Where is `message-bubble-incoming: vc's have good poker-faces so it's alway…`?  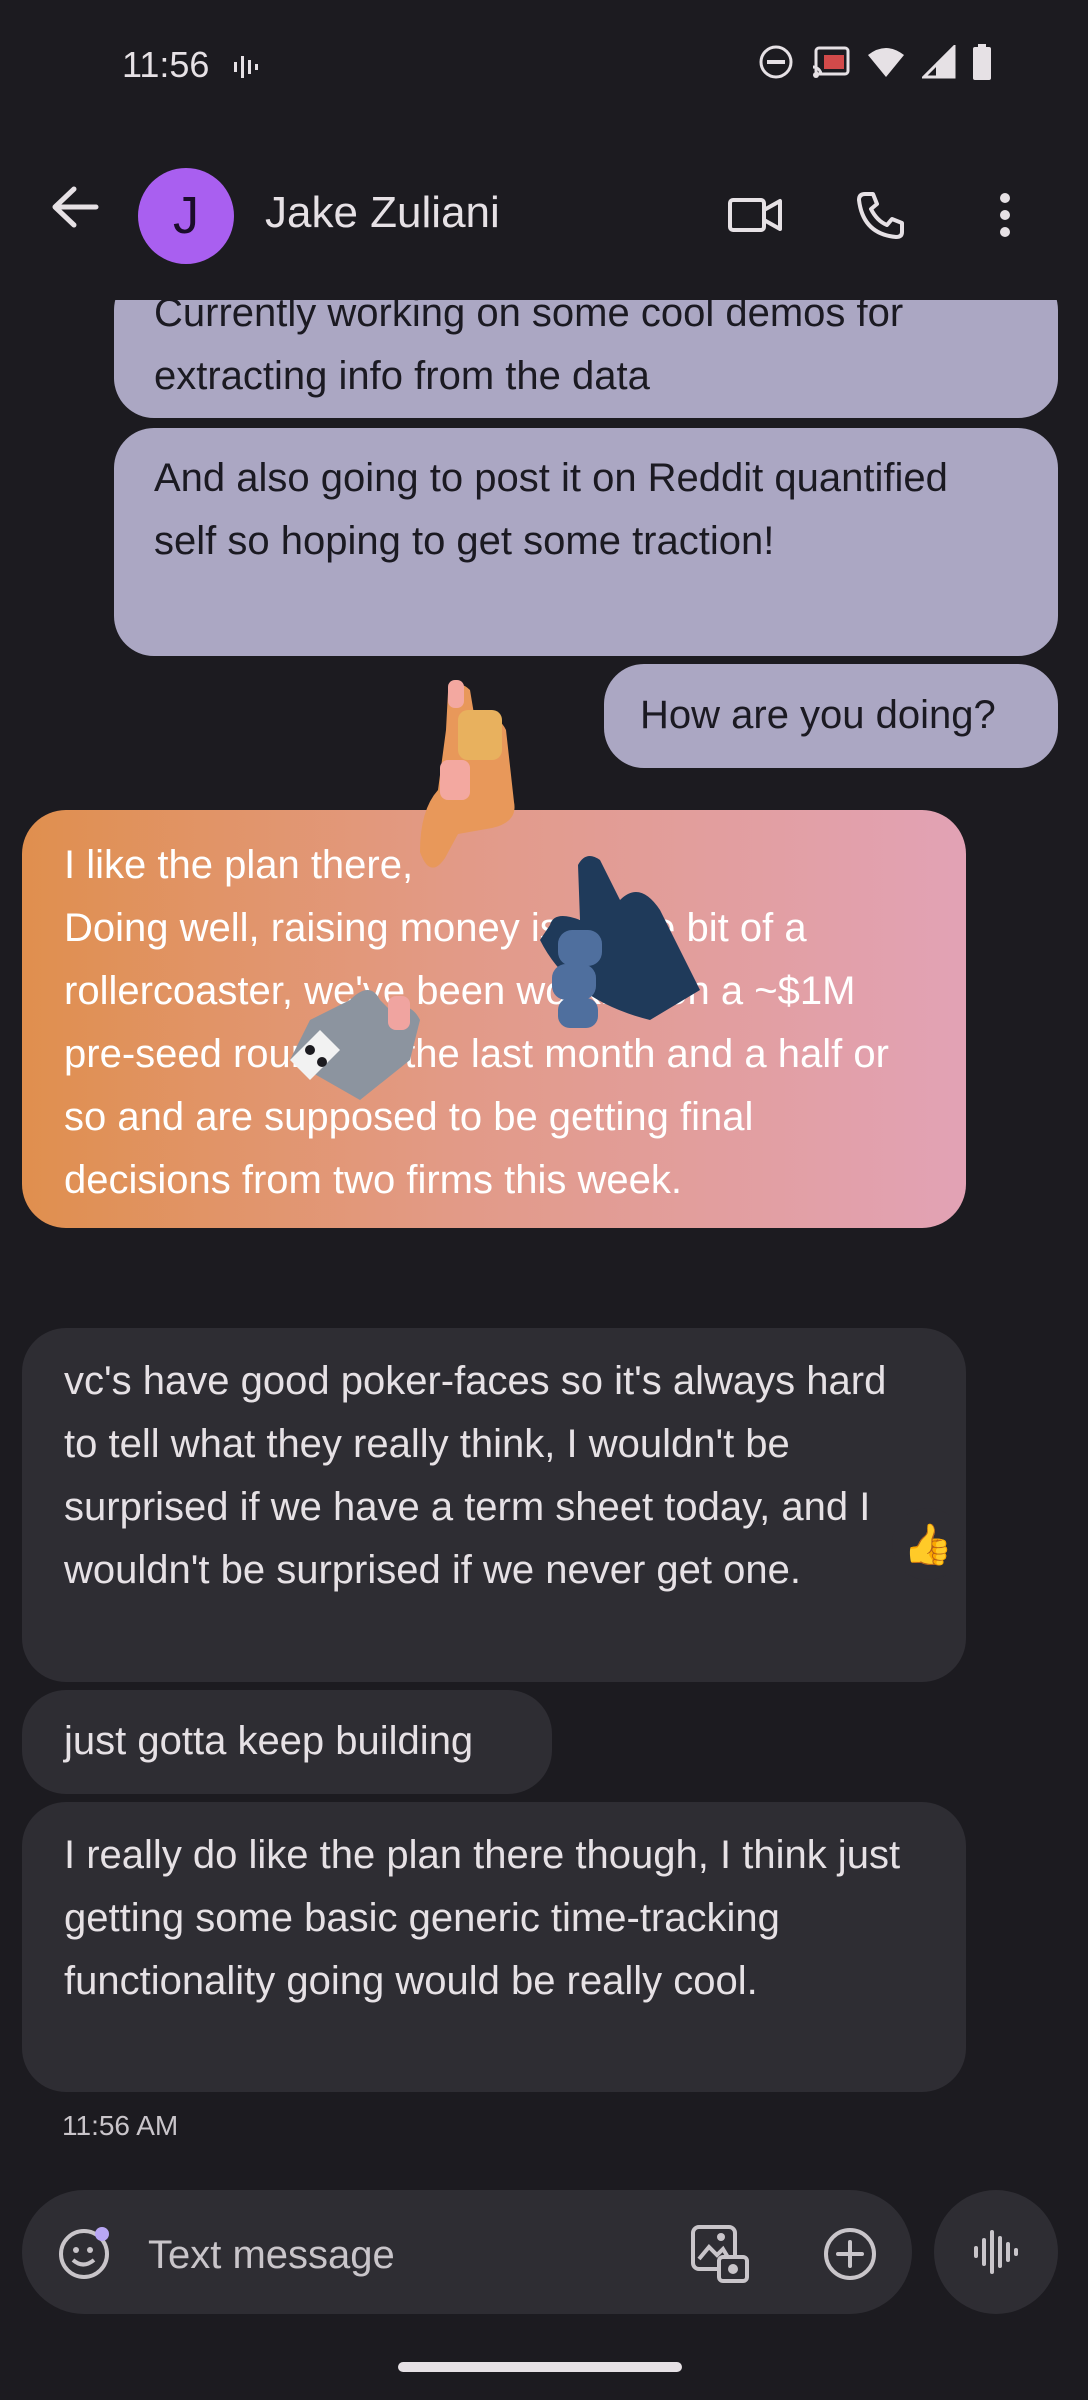 message-bubble-incoming: vc's have good poker-faces so it's alway… is located at coordinates (494, 1505).